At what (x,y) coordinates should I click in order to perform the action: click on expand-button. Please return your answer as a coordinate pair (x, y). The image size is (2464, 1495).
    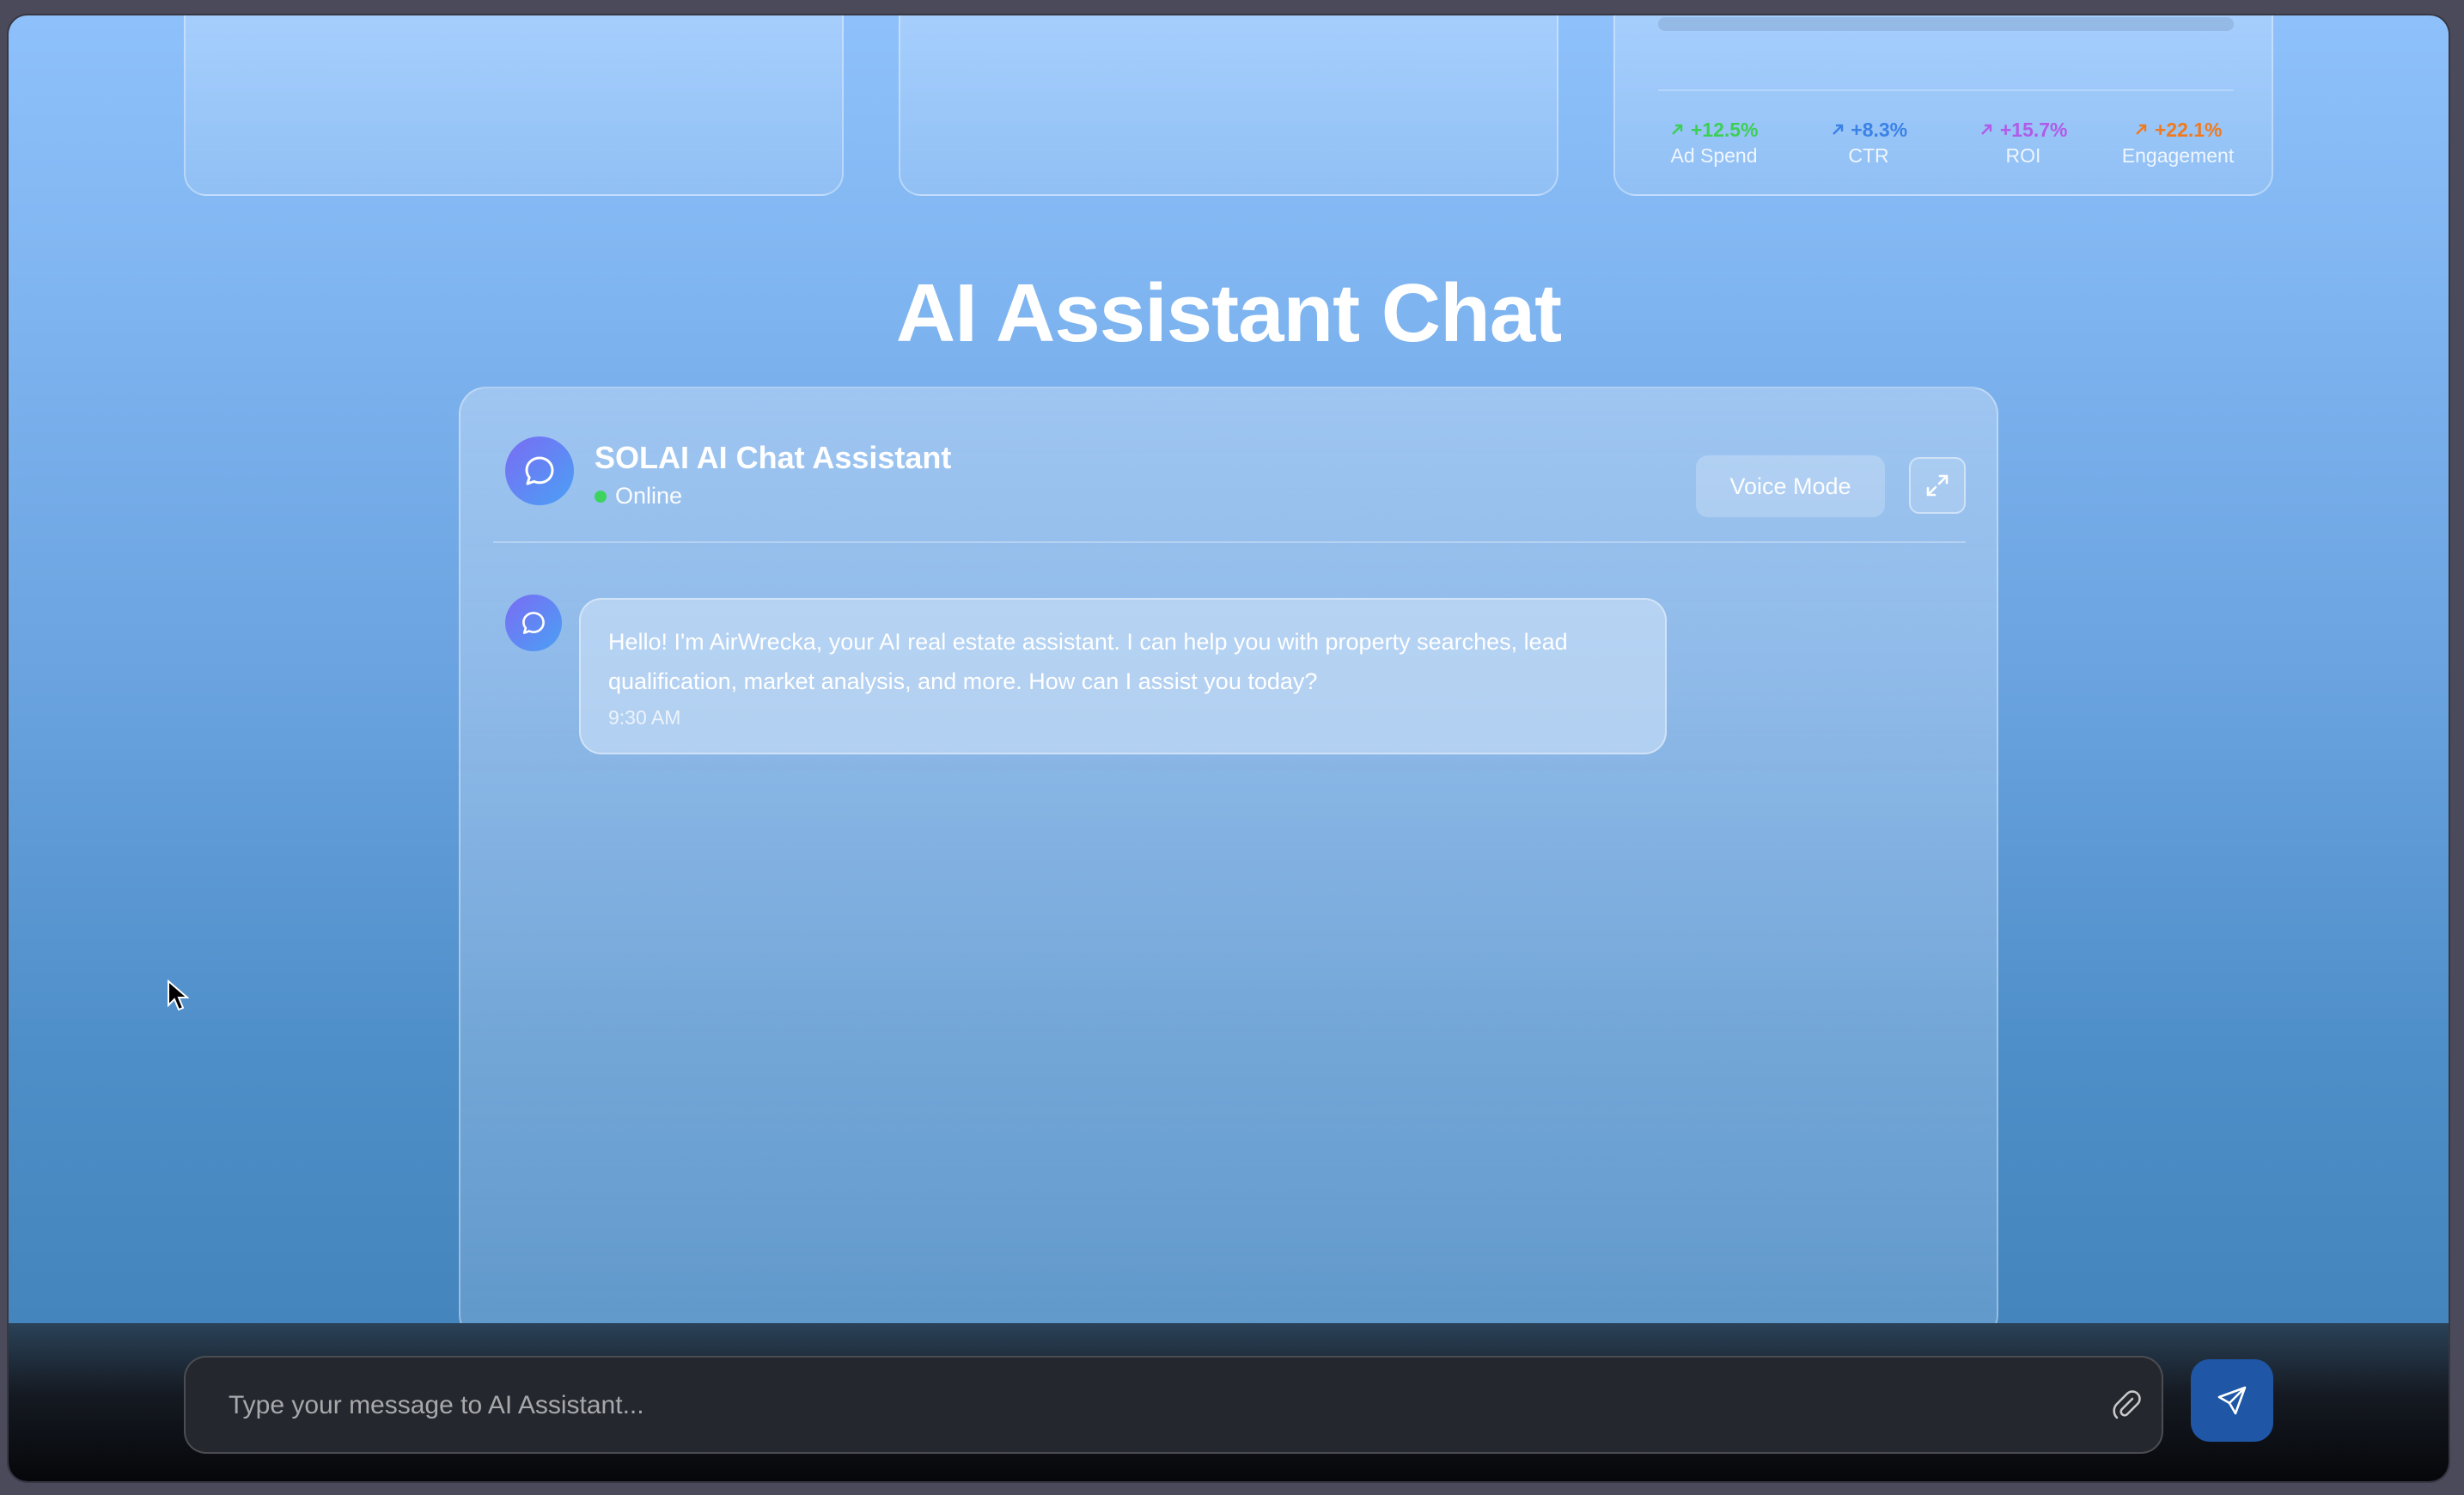
    Looking at the image, I should click on (1937, 485).